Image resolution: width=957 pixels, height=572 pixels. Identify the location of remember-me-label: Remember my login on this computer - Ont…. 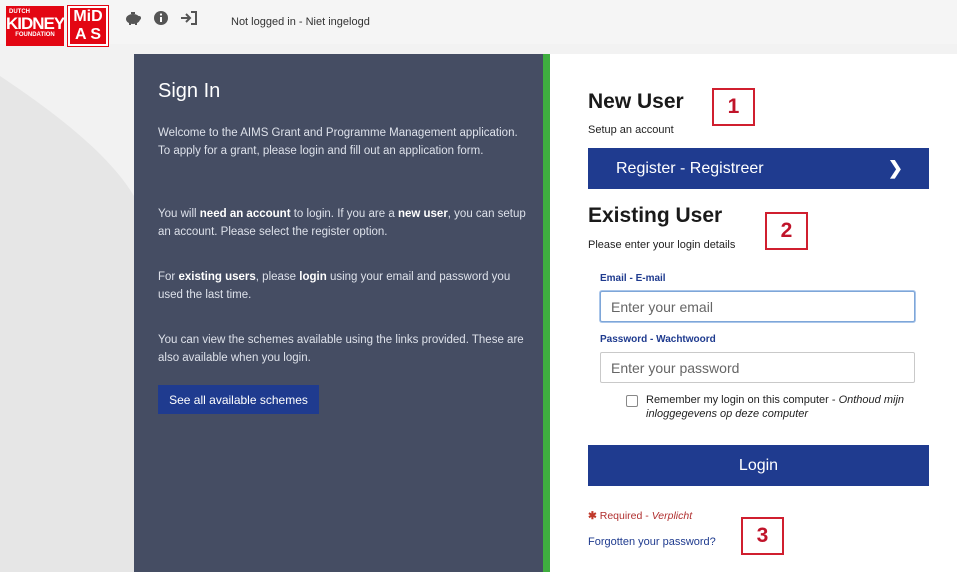
(786, 407).